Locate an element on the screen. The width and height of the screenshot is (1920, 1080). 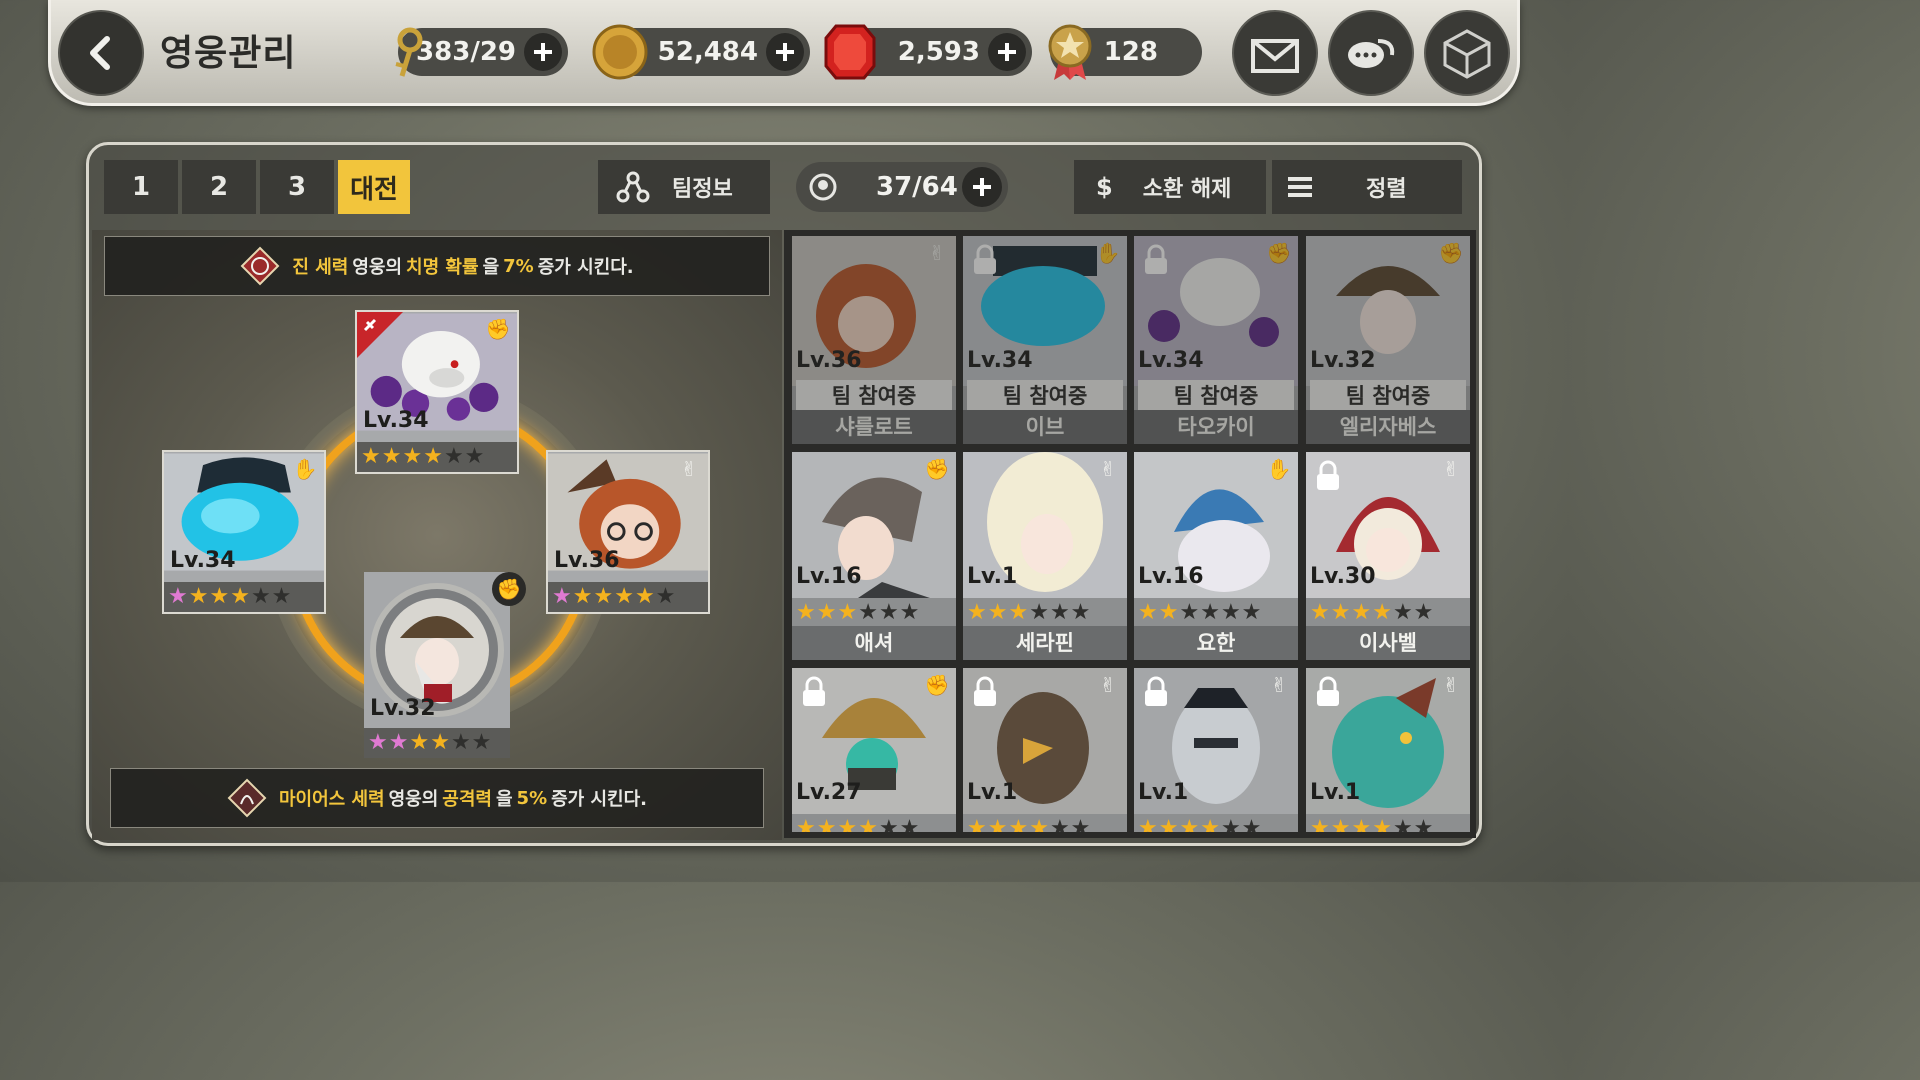
dollar-icon: $ is located at coordinates (1104, 187).